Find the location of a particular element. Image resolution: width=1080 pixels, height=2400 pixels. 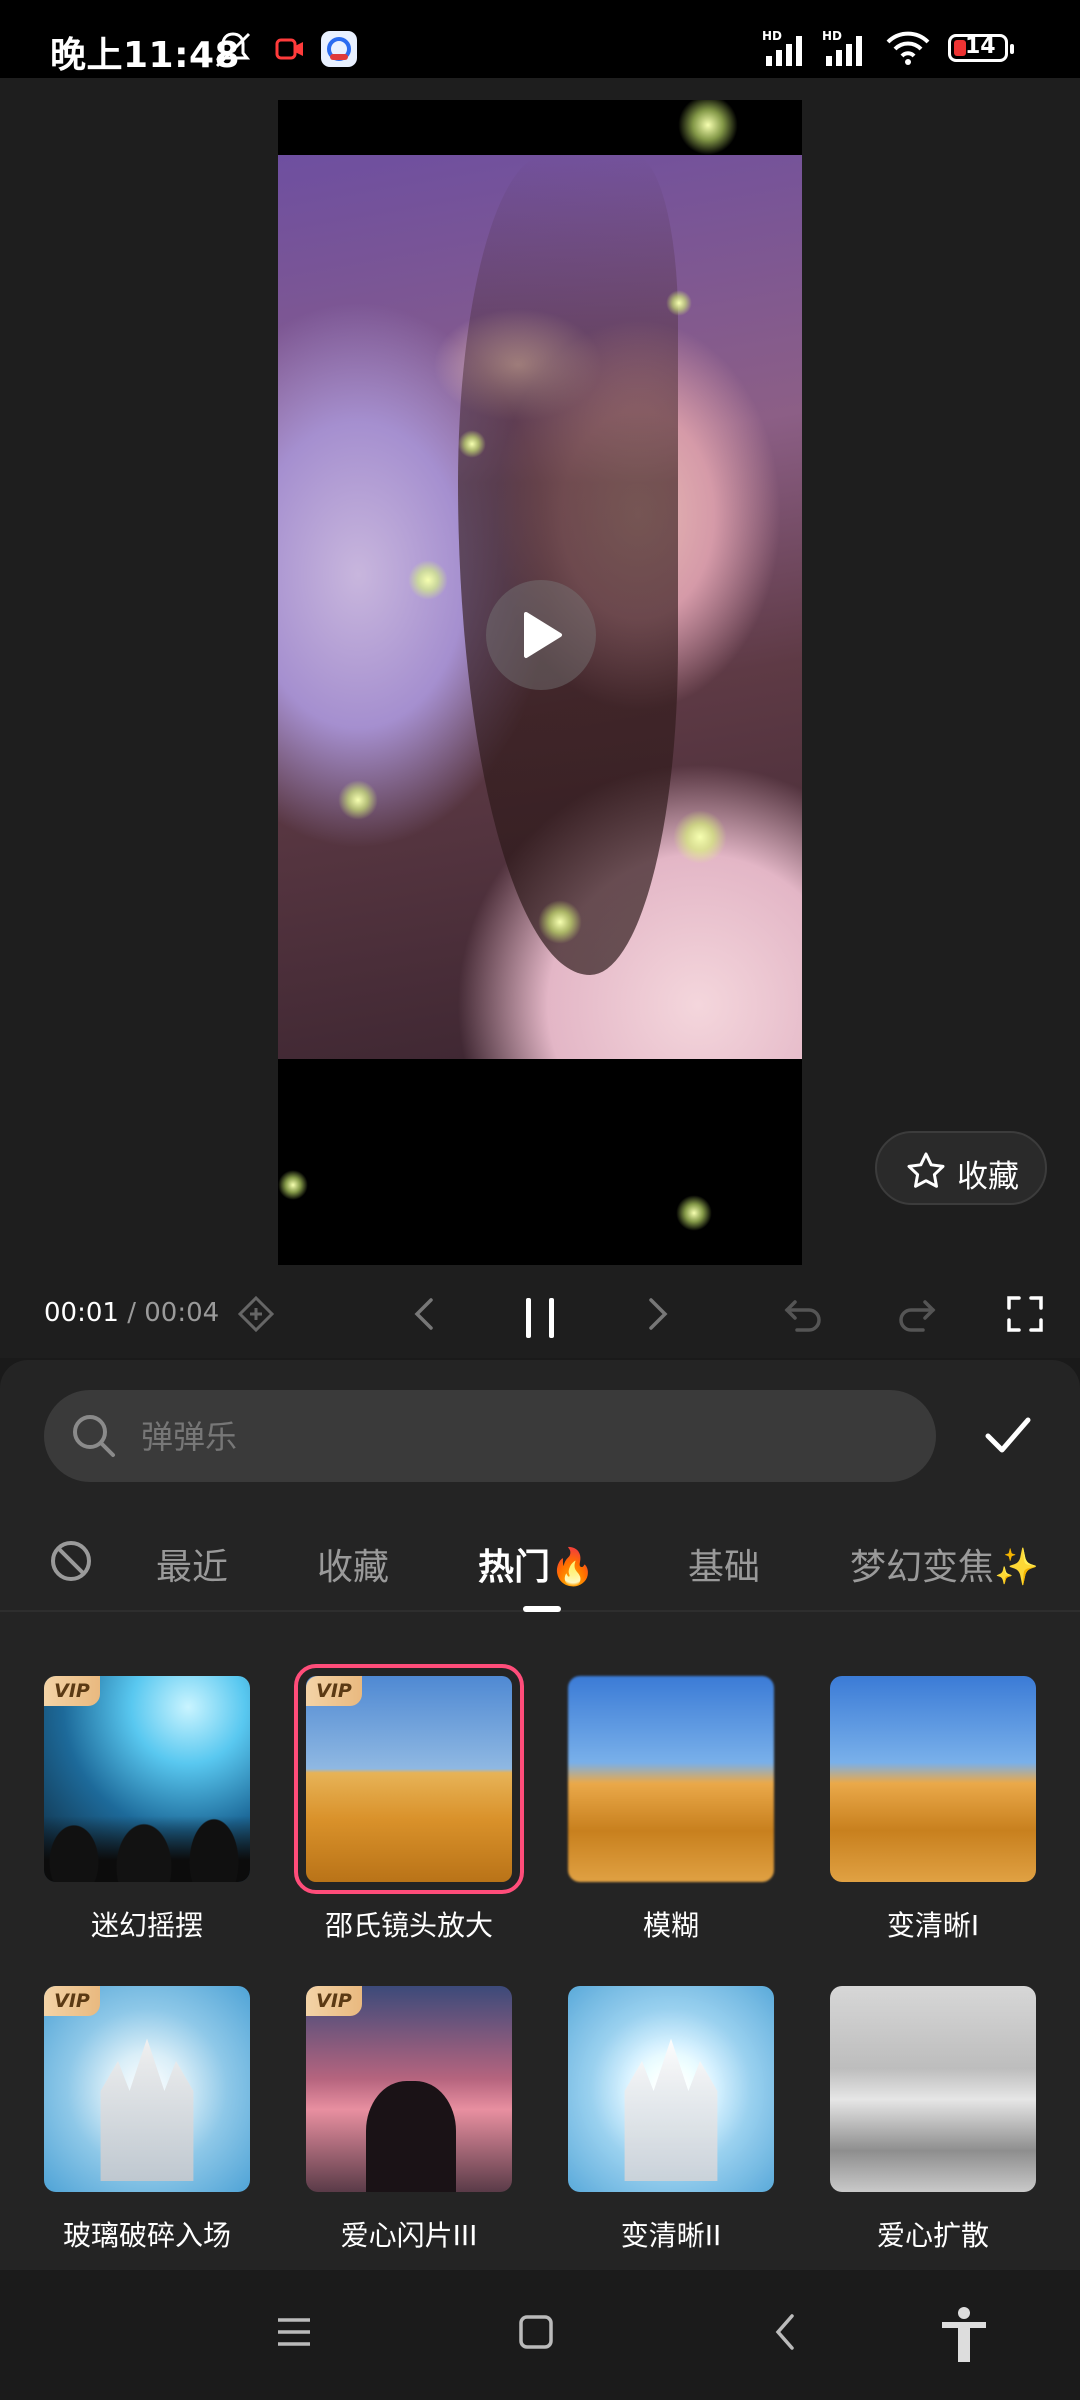

transport-bar: 00:01 / 00:04 is located at coordinates (540, 1320).